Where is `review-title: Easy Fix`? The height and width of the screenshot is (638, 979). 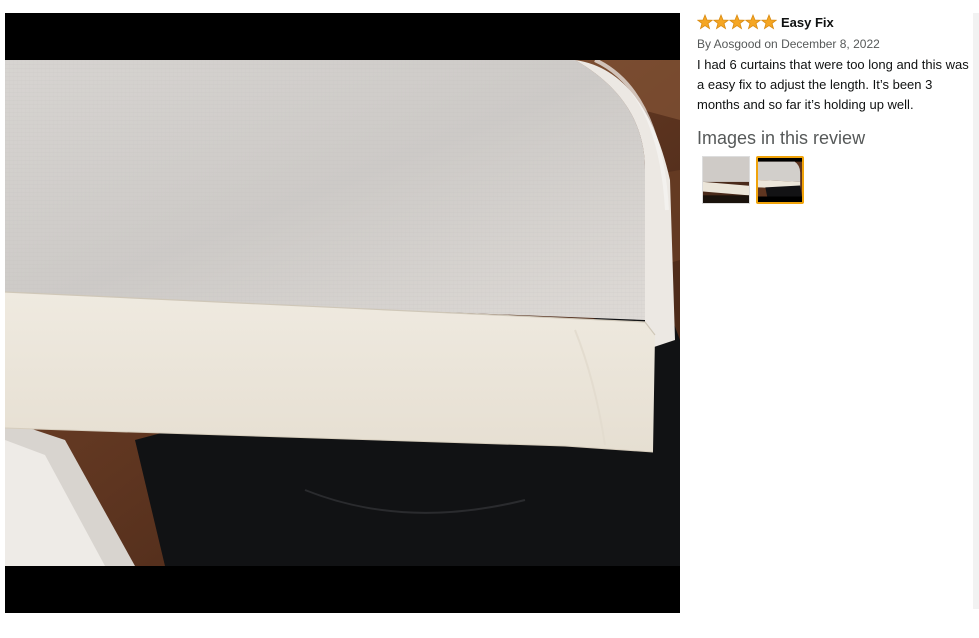
review-title: Easy Fix is located at coordinates (807, 22).